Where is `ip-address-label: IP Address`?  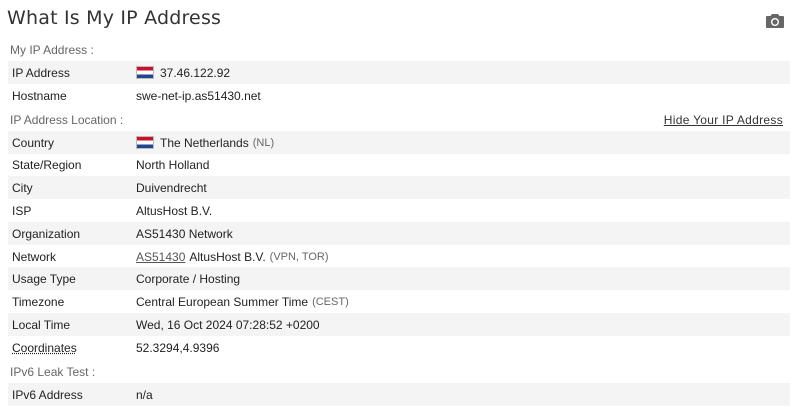
ip-address-label: IP Address is located at coordinates (41, 72).